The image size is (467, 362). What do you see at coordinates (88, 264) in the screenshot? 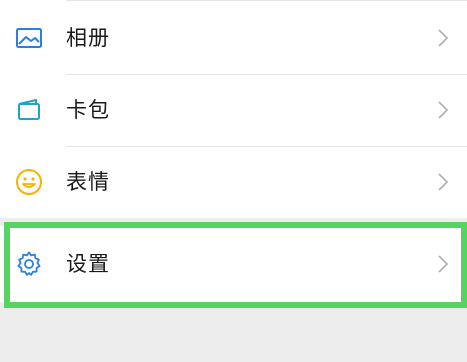
I see `menu-item-label: 设置` at bounding box center [88, 264].